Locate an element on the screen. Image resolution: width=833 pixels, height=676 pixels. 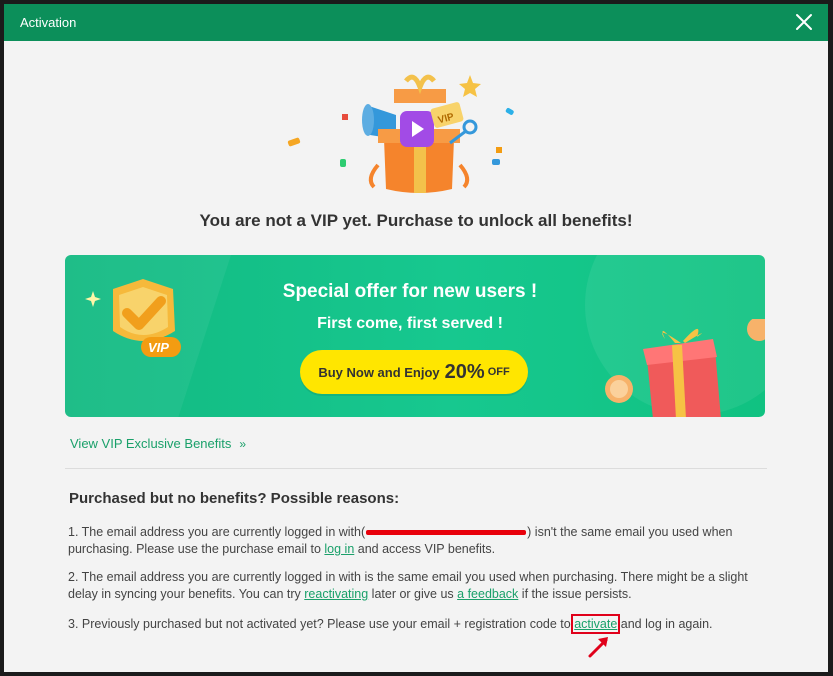
vip-link-label: View VIP Exclusive Benefits is located at coordinates (151, 443).